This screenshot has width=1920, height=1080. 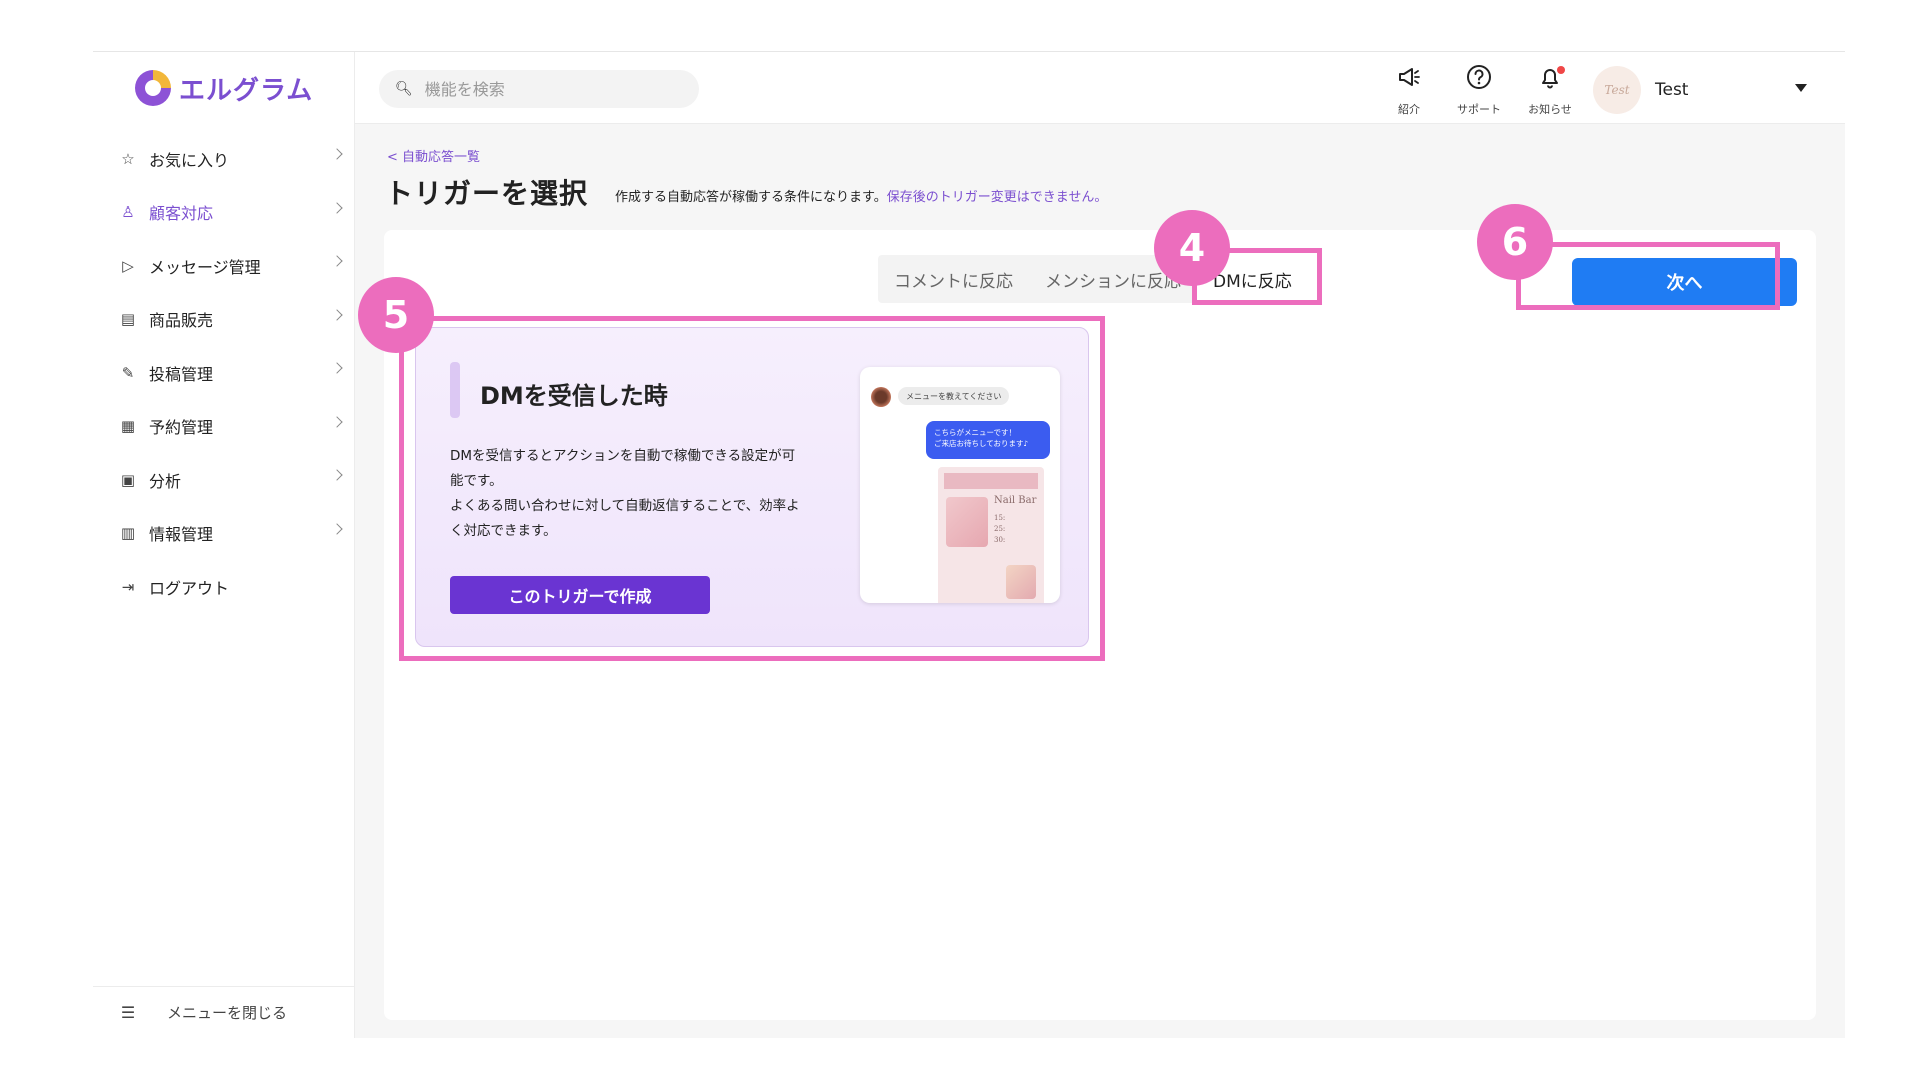 I want to click on page-title: トリガーを選択, so click(x=487, y=193).